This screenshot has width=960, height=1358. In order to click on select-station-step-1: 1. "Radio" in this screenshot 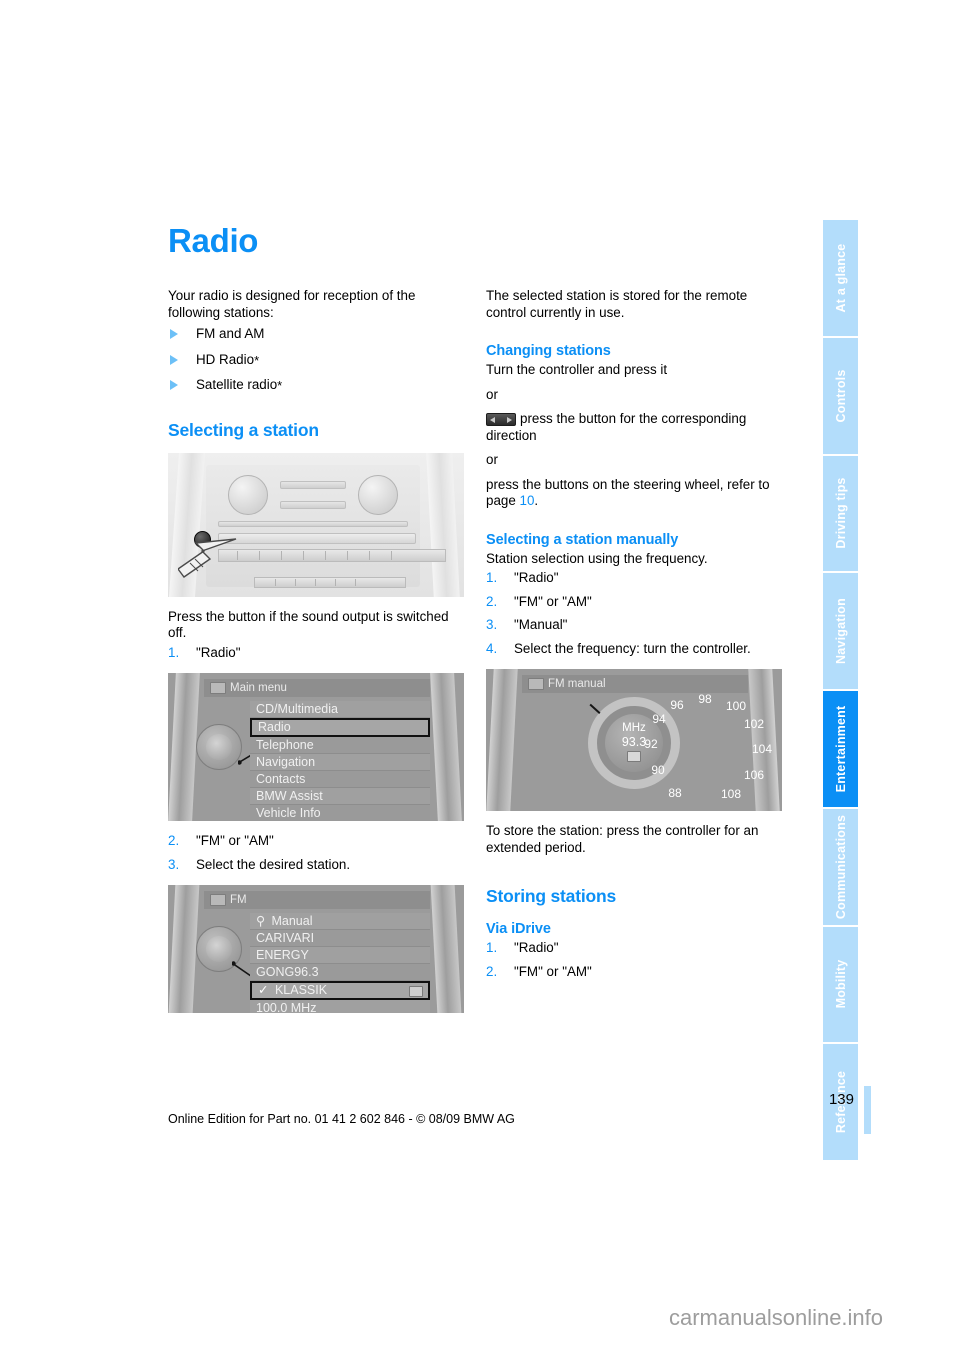, I will do `click(316, 653)`.